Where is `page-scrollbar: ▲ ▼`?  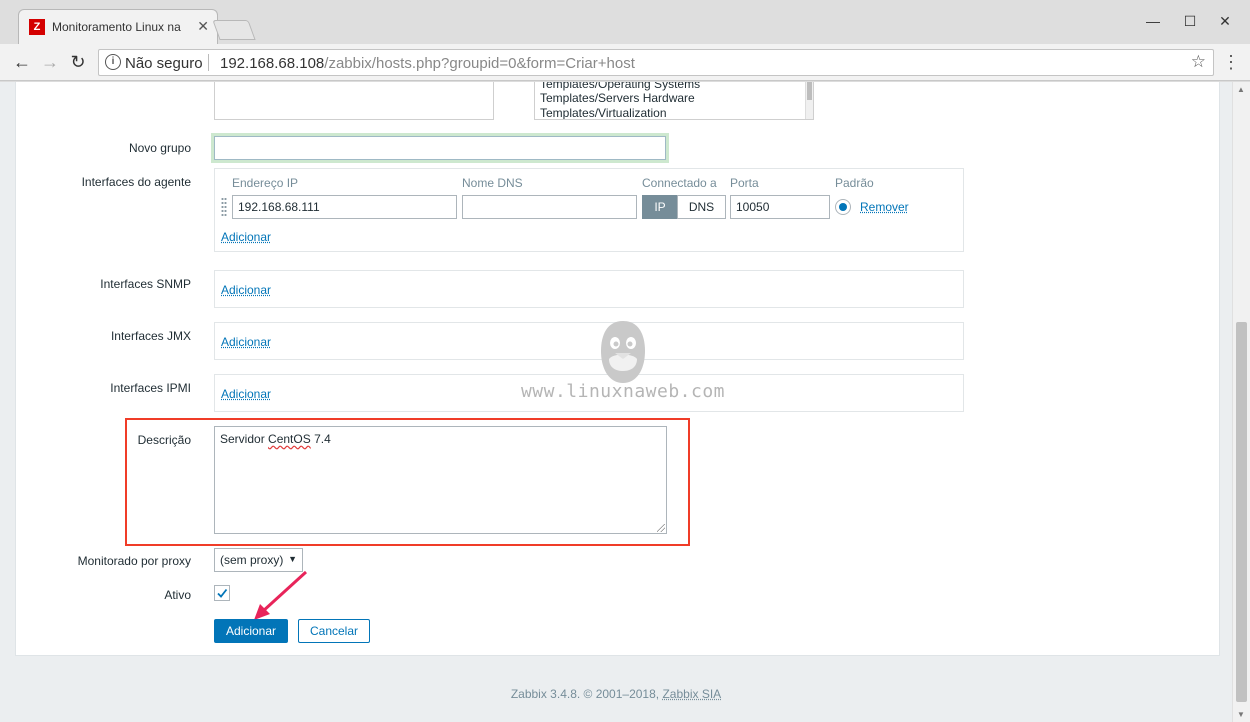
page-scrollbar: ▲ ▼ is located at coordinates (1241, 402).